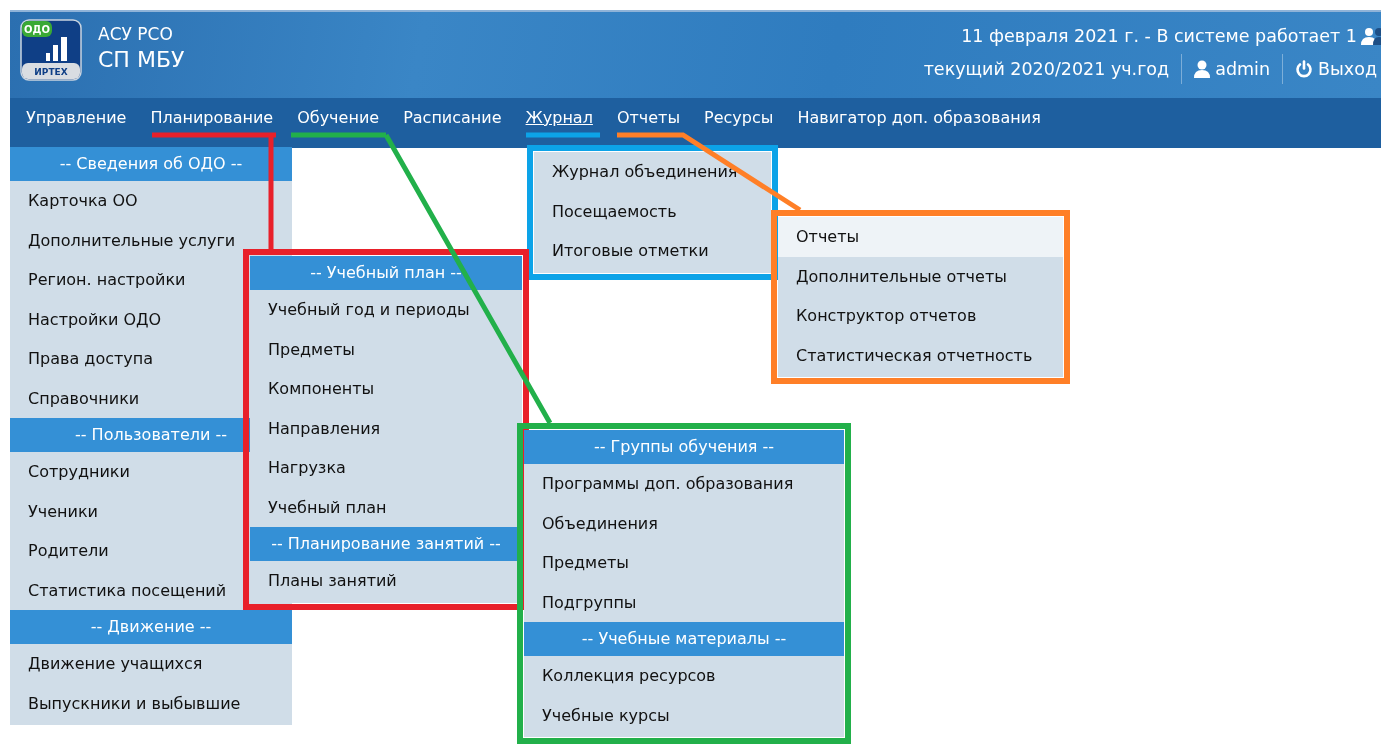  What do you see at coordinates (684, 602) in the screenshot?
I see `menu-item: Подгруппы` at bounding box center [684, 602].